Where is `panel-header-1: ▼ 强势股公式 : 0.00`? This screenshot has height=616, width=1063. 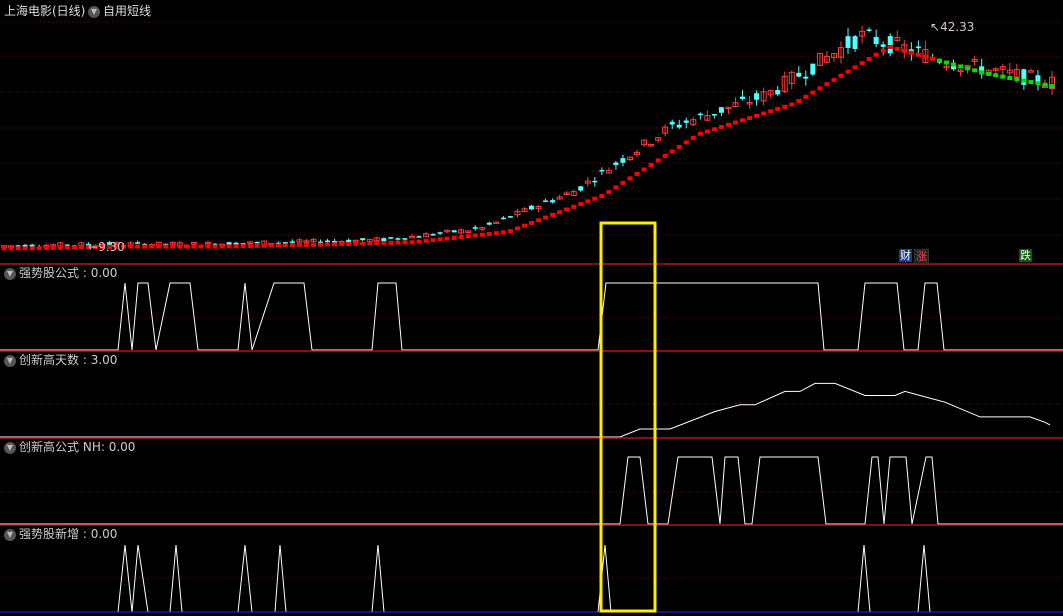 panel-header-1: ▼ 强势股公式 : 0.00 is located at coordinates (60, 273).